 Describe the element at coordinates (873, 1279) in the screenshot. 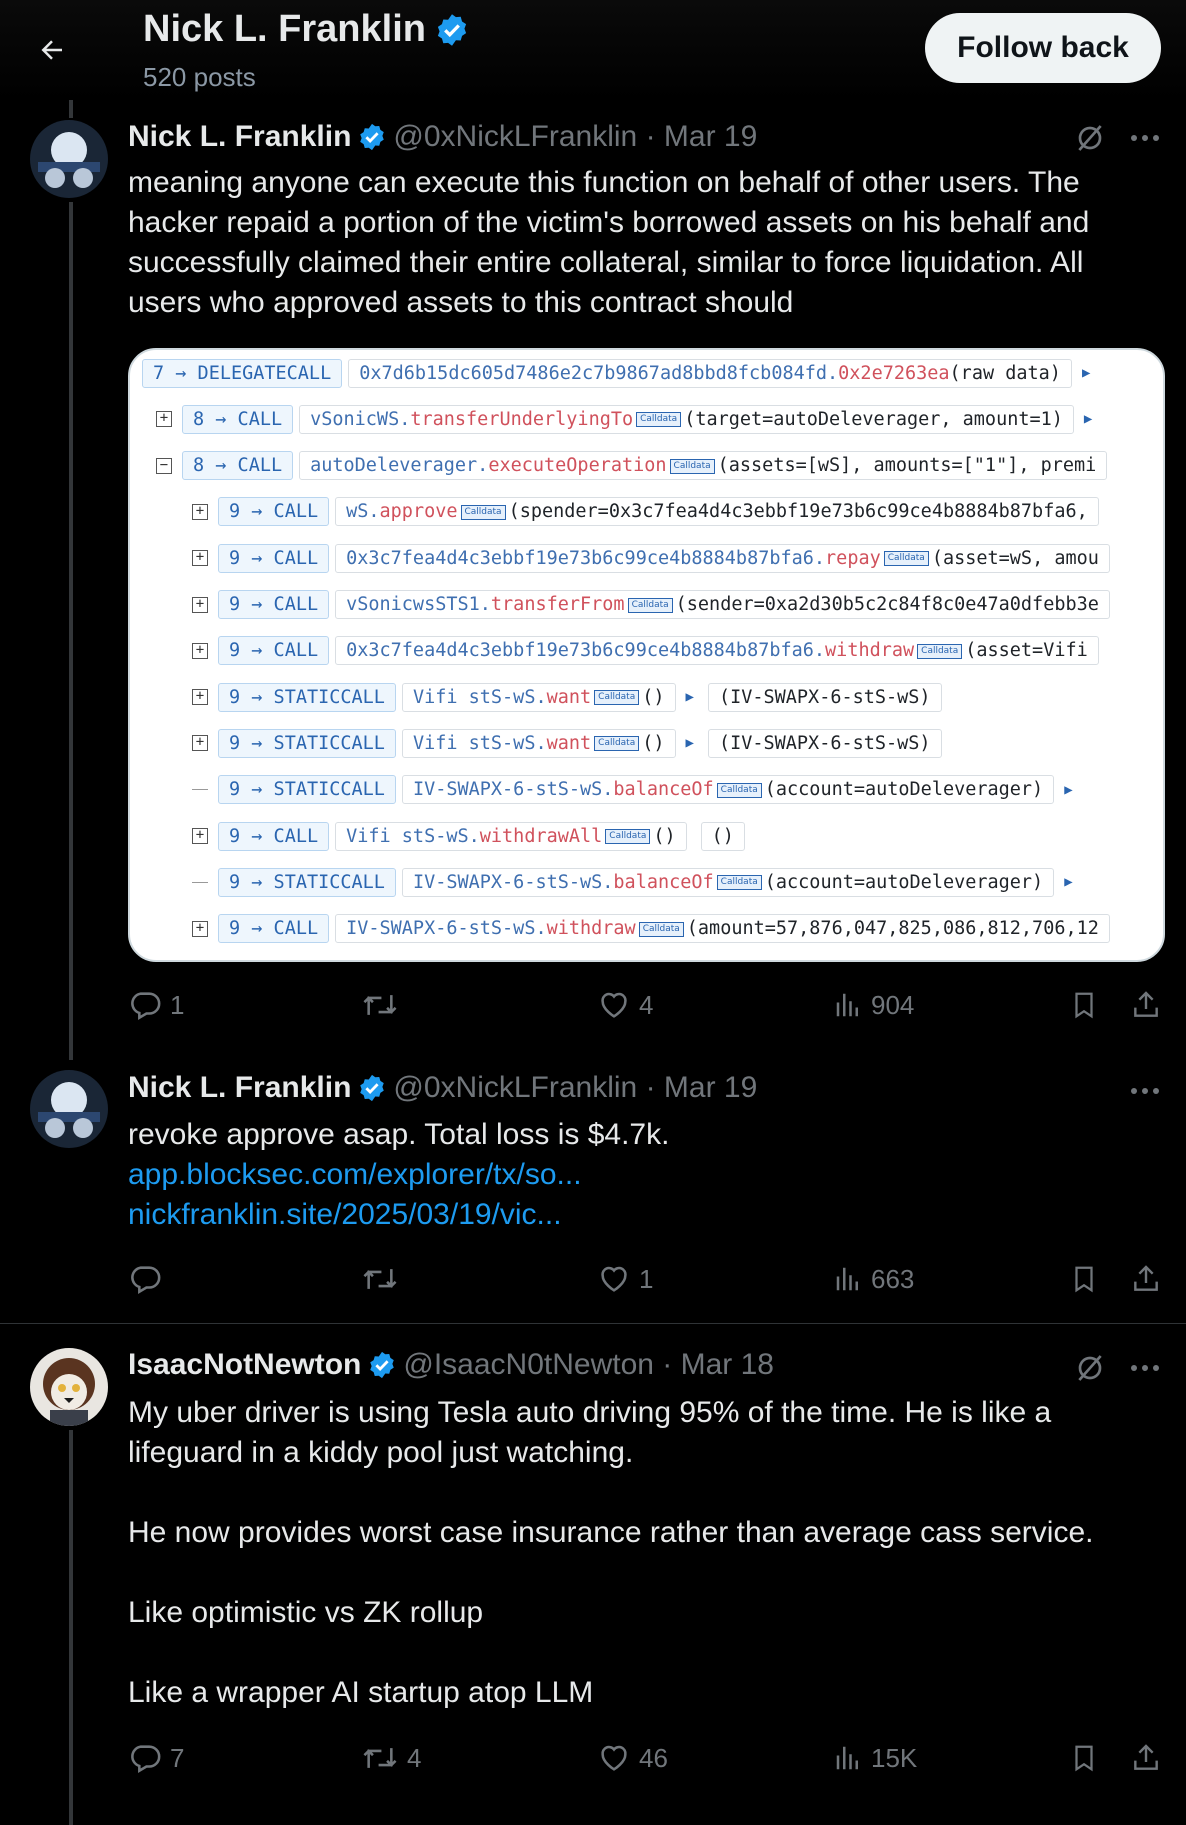

I see `views-button: 663` at that location.